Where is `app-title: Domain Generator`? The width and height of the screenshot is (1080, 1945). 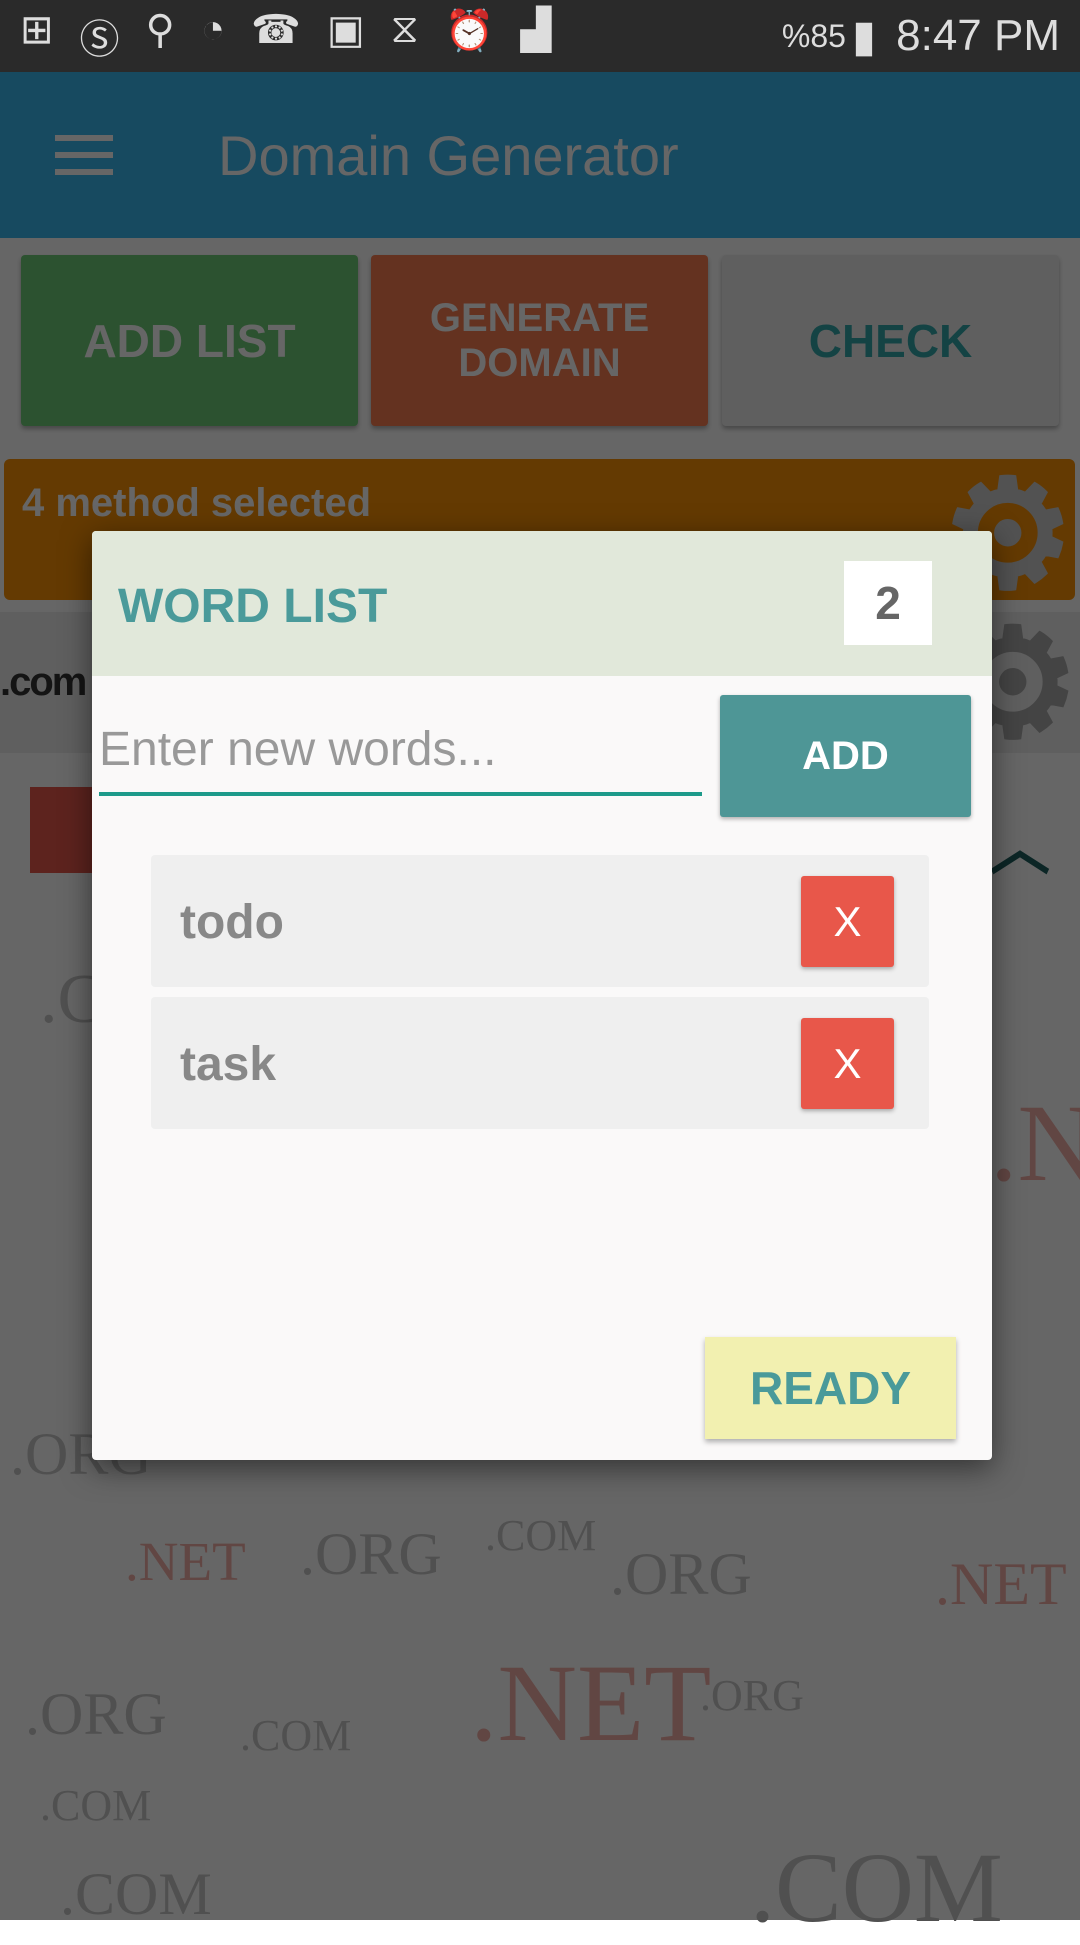
app-title: Domain Generator is located at coordinates (448, 155).